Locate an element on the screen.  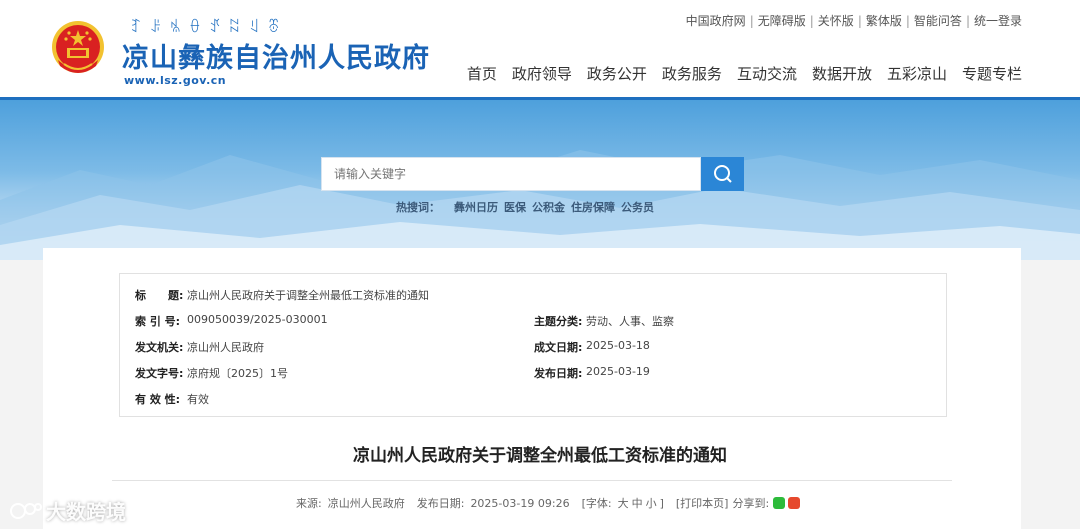
source-label: 来源: is located at coordinates (309, 503).